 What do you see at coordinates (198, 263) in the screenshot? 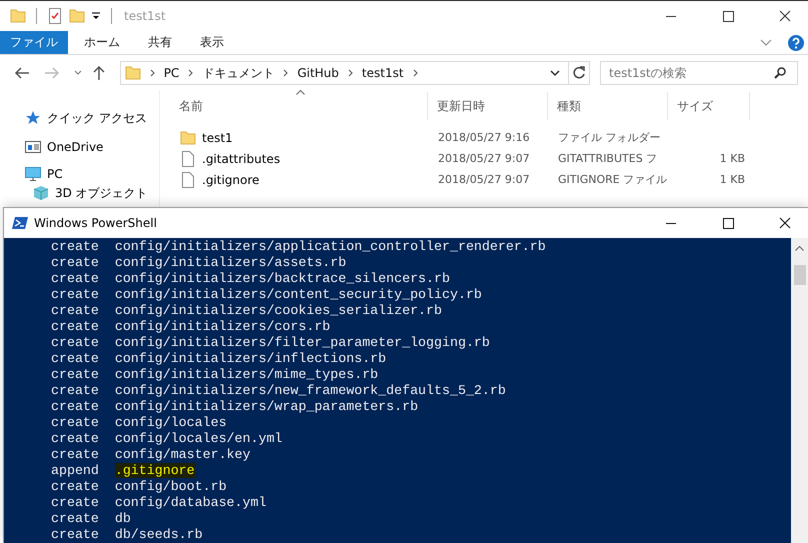
I see `terminal-line: create config/initializers/assets.rb` at bounding box center [198, 263].